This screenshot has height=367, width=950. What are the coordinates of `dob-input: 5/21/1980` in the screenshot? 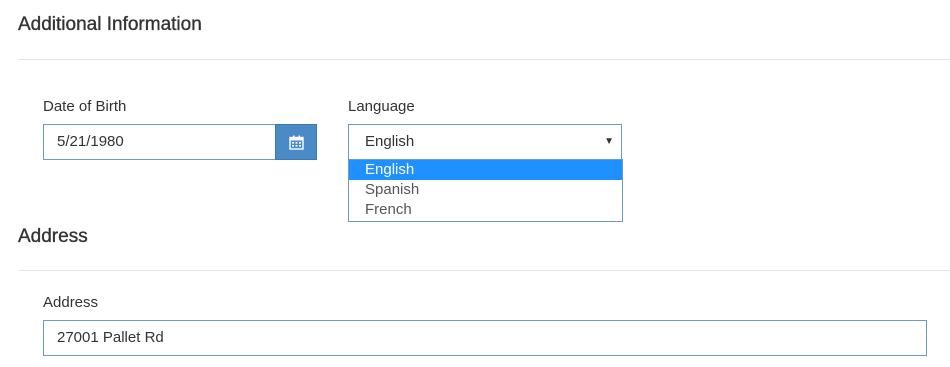 It's located at (159, 142).